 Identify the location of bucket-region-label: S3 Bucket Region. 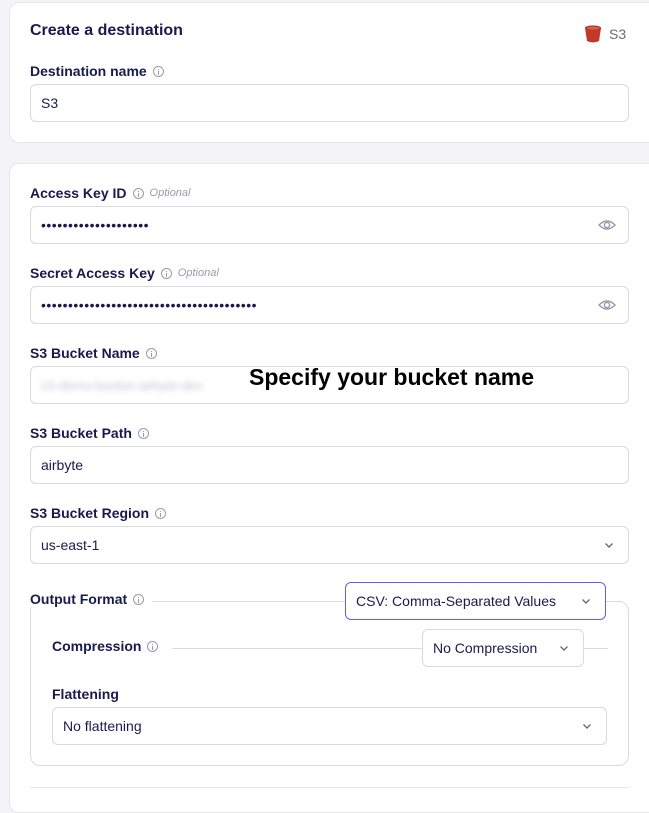
(98, 513).